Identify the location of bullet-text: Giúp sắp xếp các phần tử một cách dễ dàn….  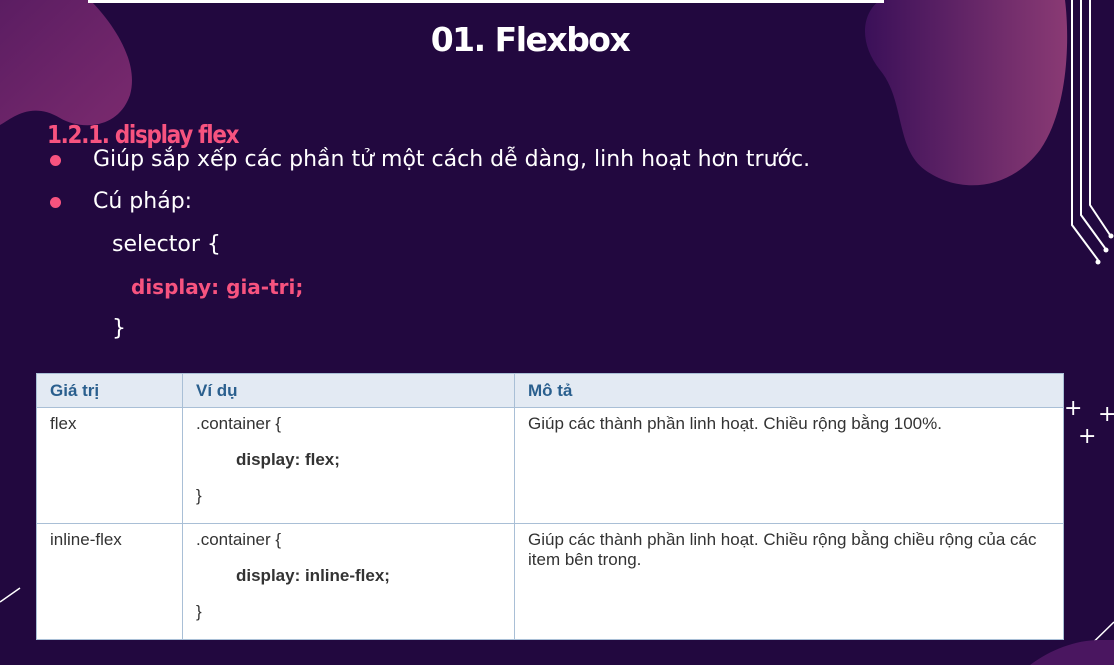
(452, 159).